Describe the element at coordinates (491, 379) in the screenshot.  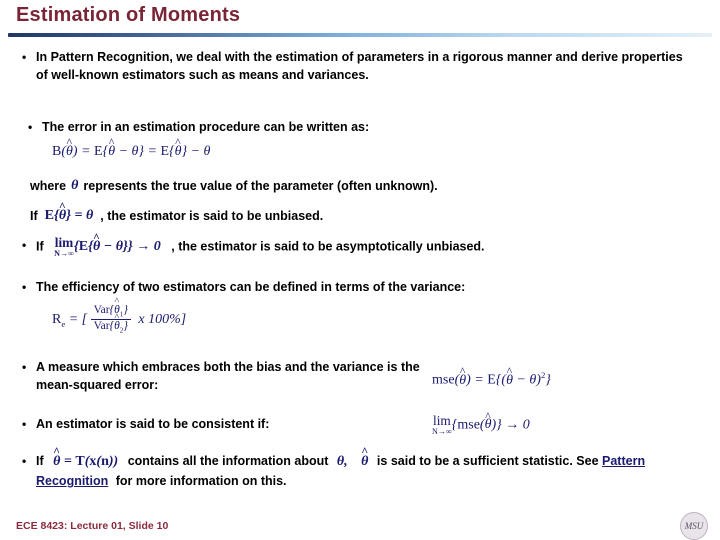
I see `equation-mse: mse(θ) = E{(θ − θ)2}` at that location.